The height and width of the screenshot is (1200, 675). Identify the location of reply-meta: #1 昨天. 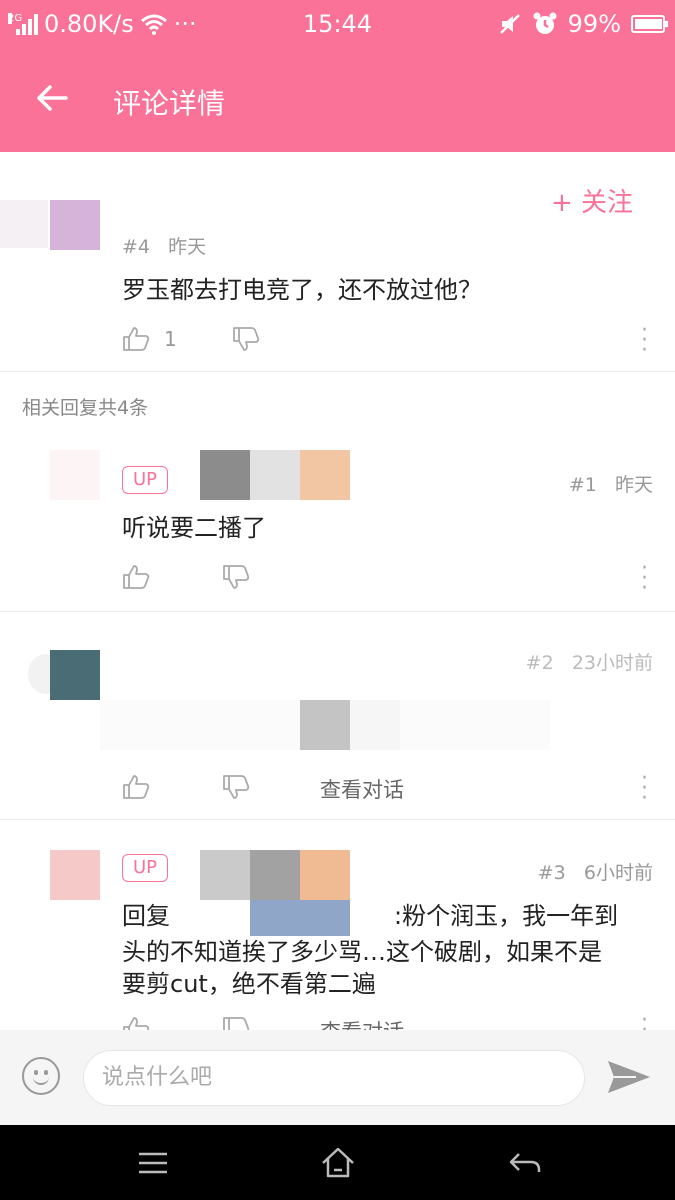
(611, 483).